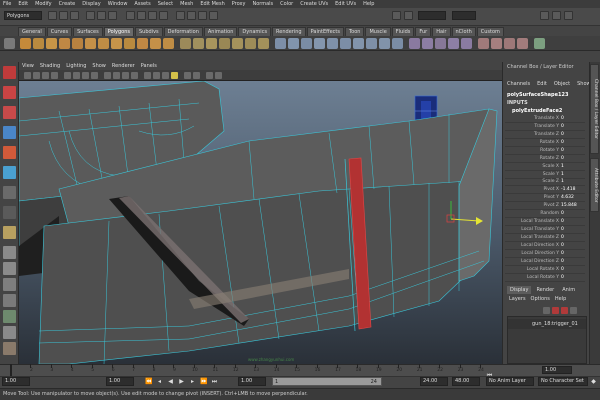  I want to click on menu-color: Color, so click(286, 4).